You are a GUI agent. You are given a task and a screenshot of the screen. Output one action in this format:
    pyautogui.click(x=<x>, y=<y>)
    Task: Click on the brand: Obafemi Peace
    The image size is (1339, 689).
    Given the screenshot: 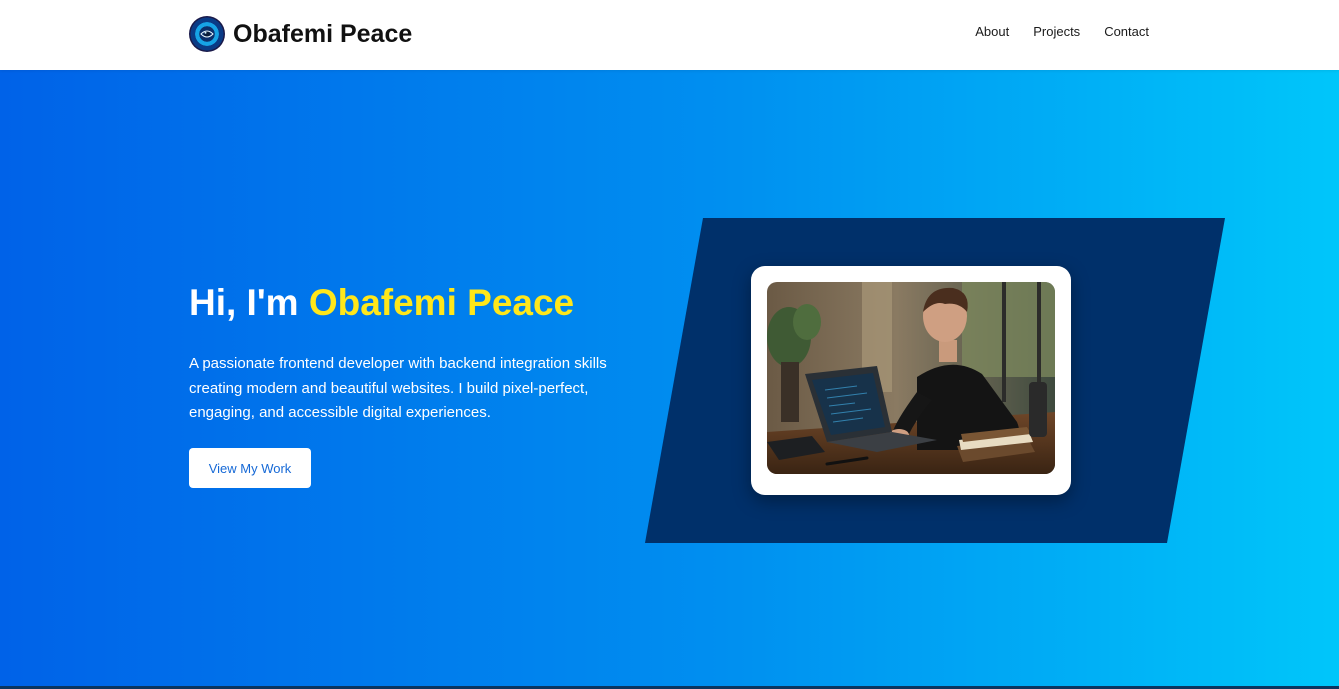 What is the action you would take?
    pyautogui.click(x=300, y=34)
    